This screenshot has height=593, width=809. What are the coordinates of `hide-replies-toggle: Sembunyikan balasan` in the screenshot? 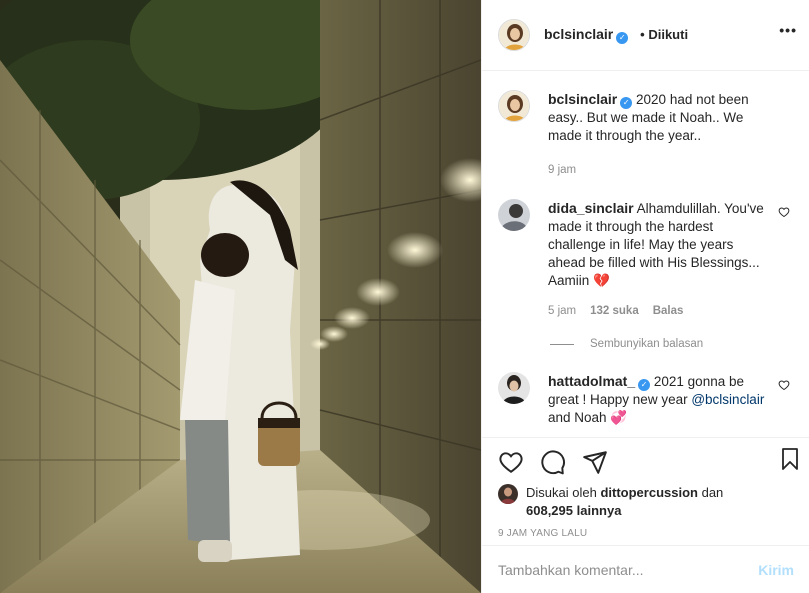 It's located at (672, 344).